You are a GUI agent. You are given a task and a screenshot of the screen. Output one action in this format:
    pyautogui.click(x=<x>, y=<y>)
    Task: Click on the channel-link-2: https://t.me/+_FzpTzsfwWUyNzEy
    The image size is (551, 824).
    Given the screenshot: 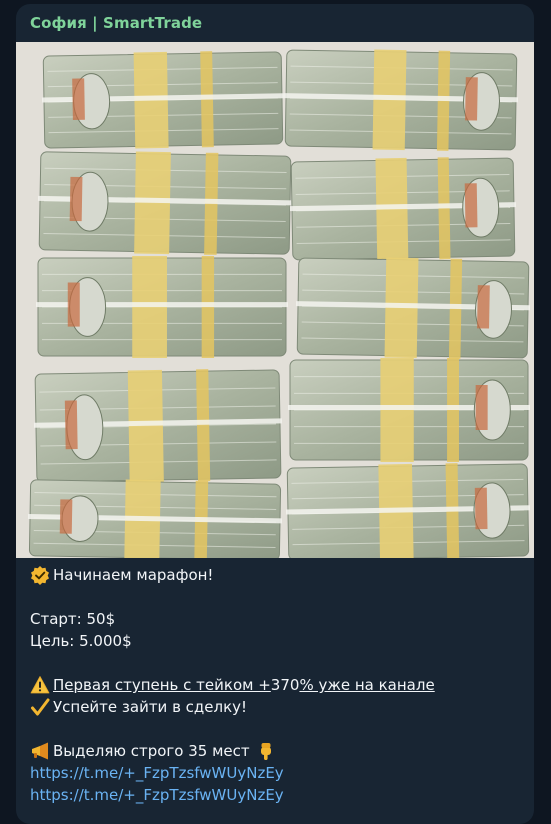 What is the action you would take?
    pyautogui.click(x=157, y=795)
    